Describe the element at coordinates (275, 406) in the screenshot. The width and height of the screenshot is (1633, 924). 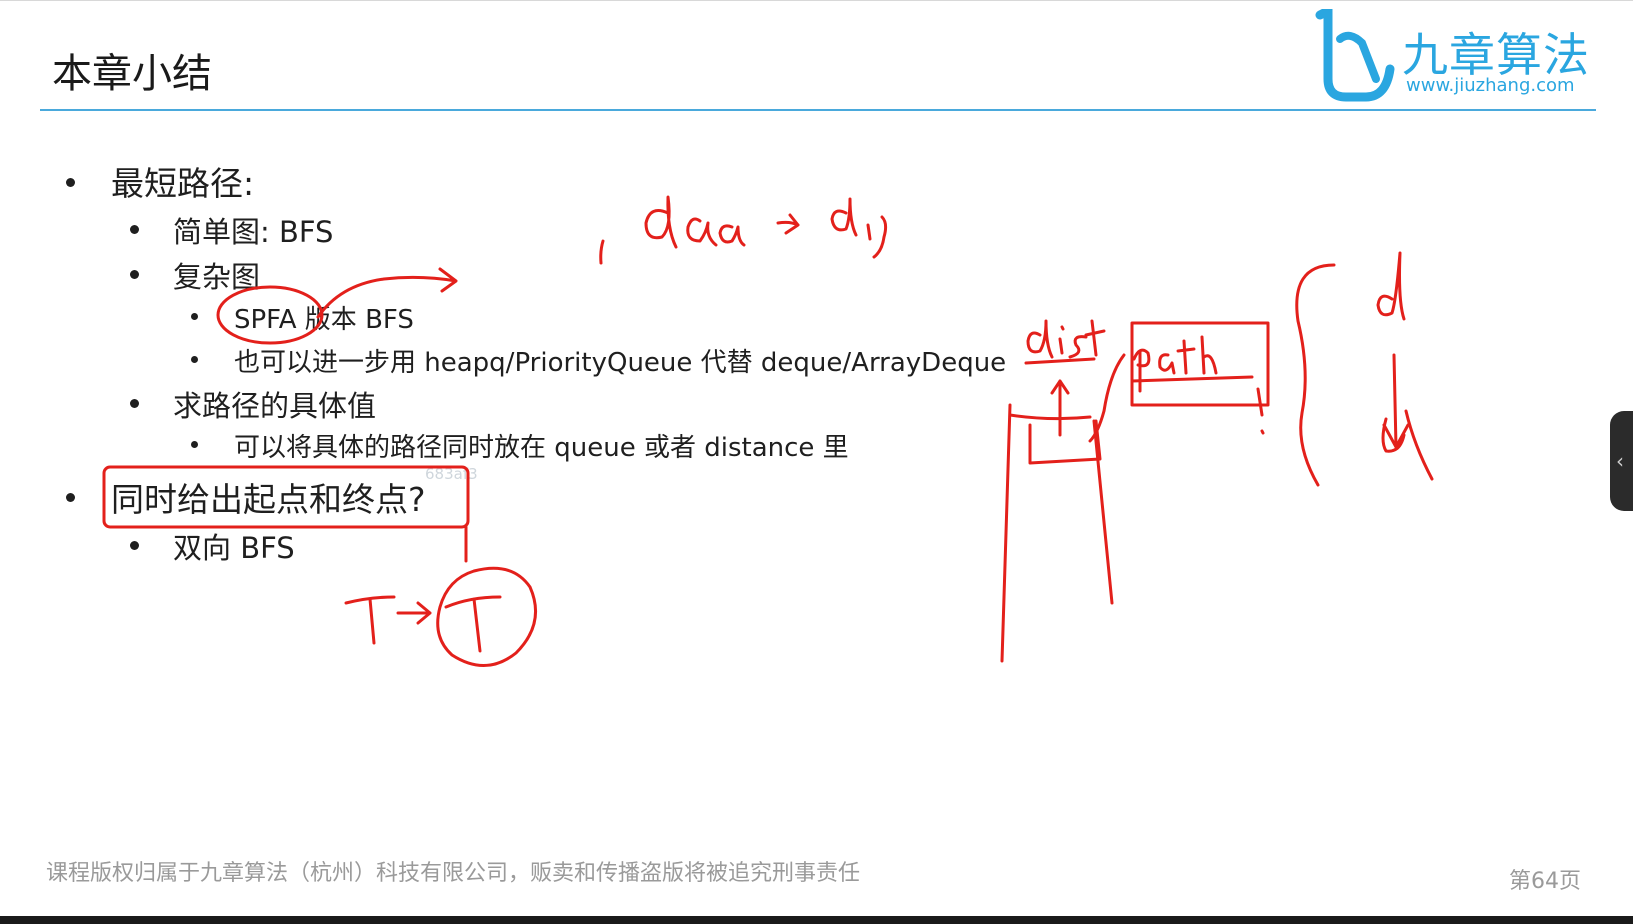
I see `bullet-path-value: 求路径的具体值` at that location.